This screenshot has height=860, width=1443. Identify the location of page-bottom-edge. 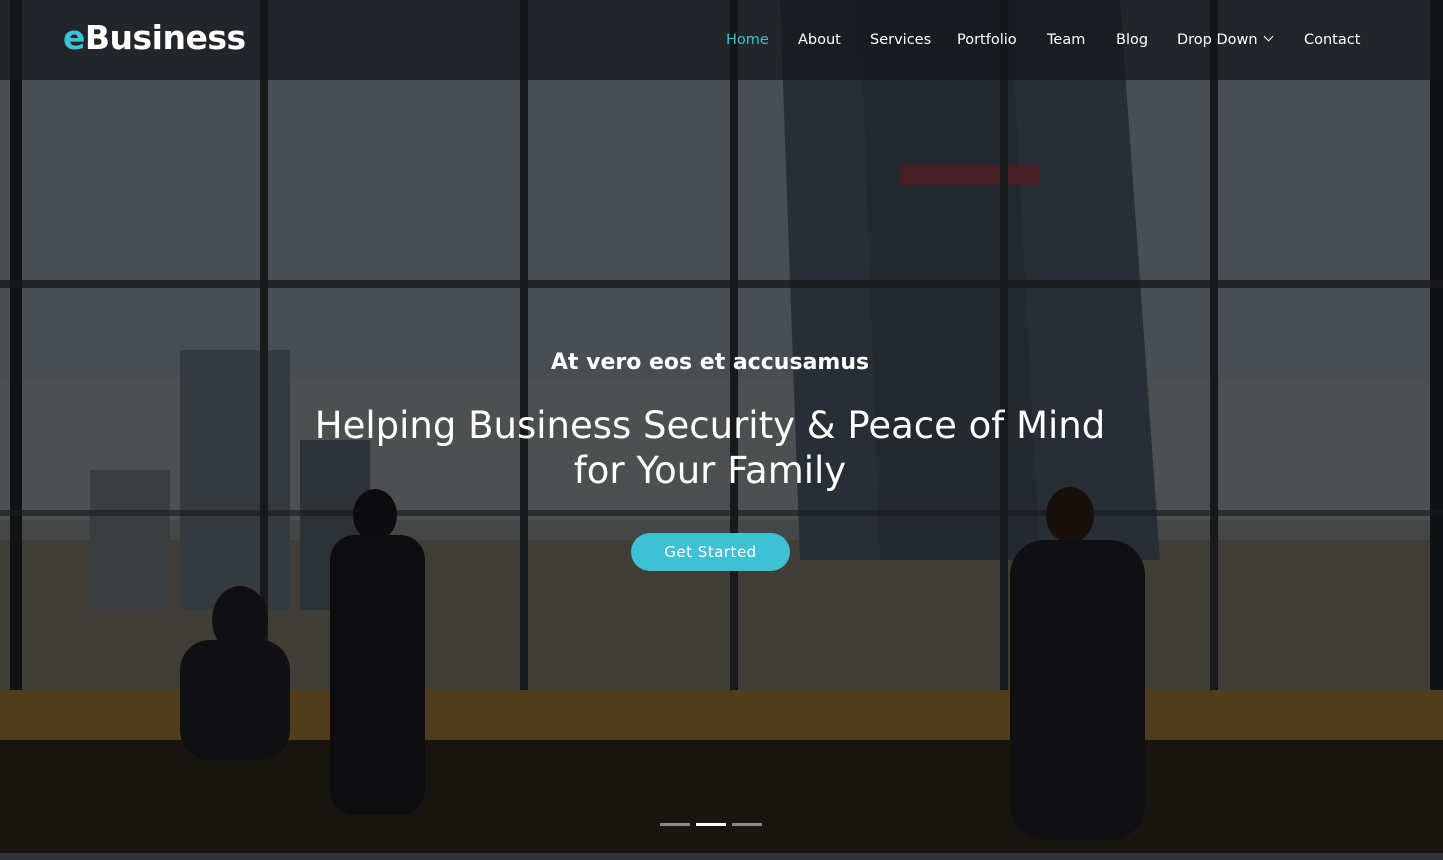
(721, 856).